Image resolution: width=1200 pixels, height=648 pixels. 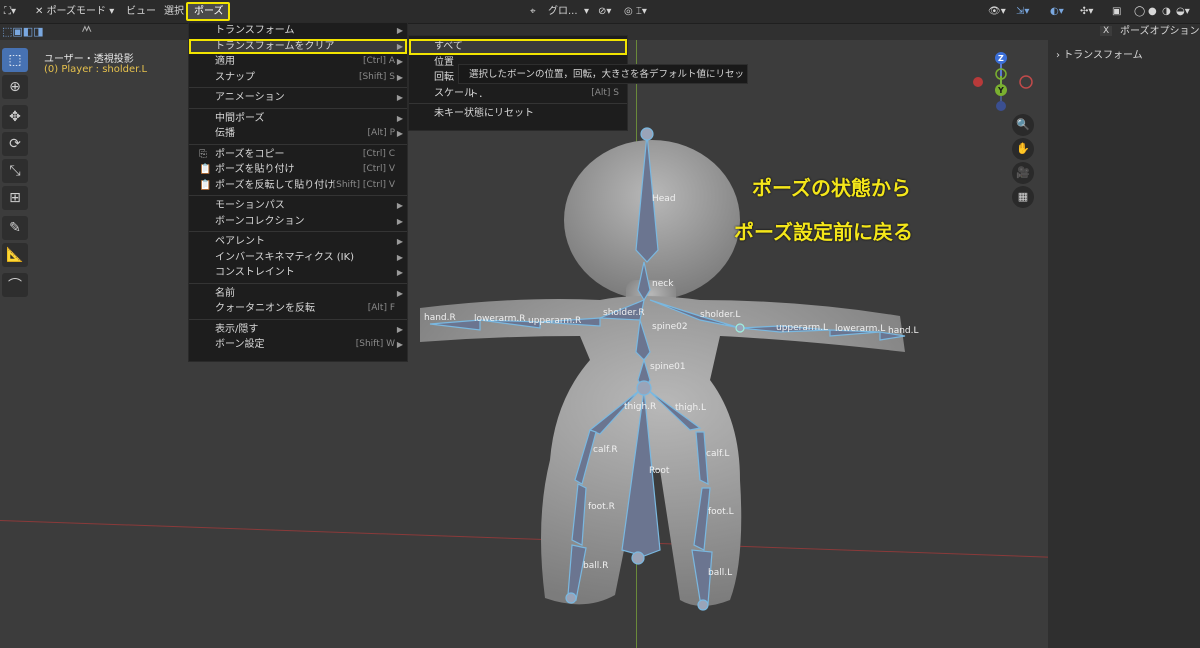 What do you see at coordinates (15, 228) in the screenshot?
I see `annotate-icon: ✎` at bounding box center [15, 228].